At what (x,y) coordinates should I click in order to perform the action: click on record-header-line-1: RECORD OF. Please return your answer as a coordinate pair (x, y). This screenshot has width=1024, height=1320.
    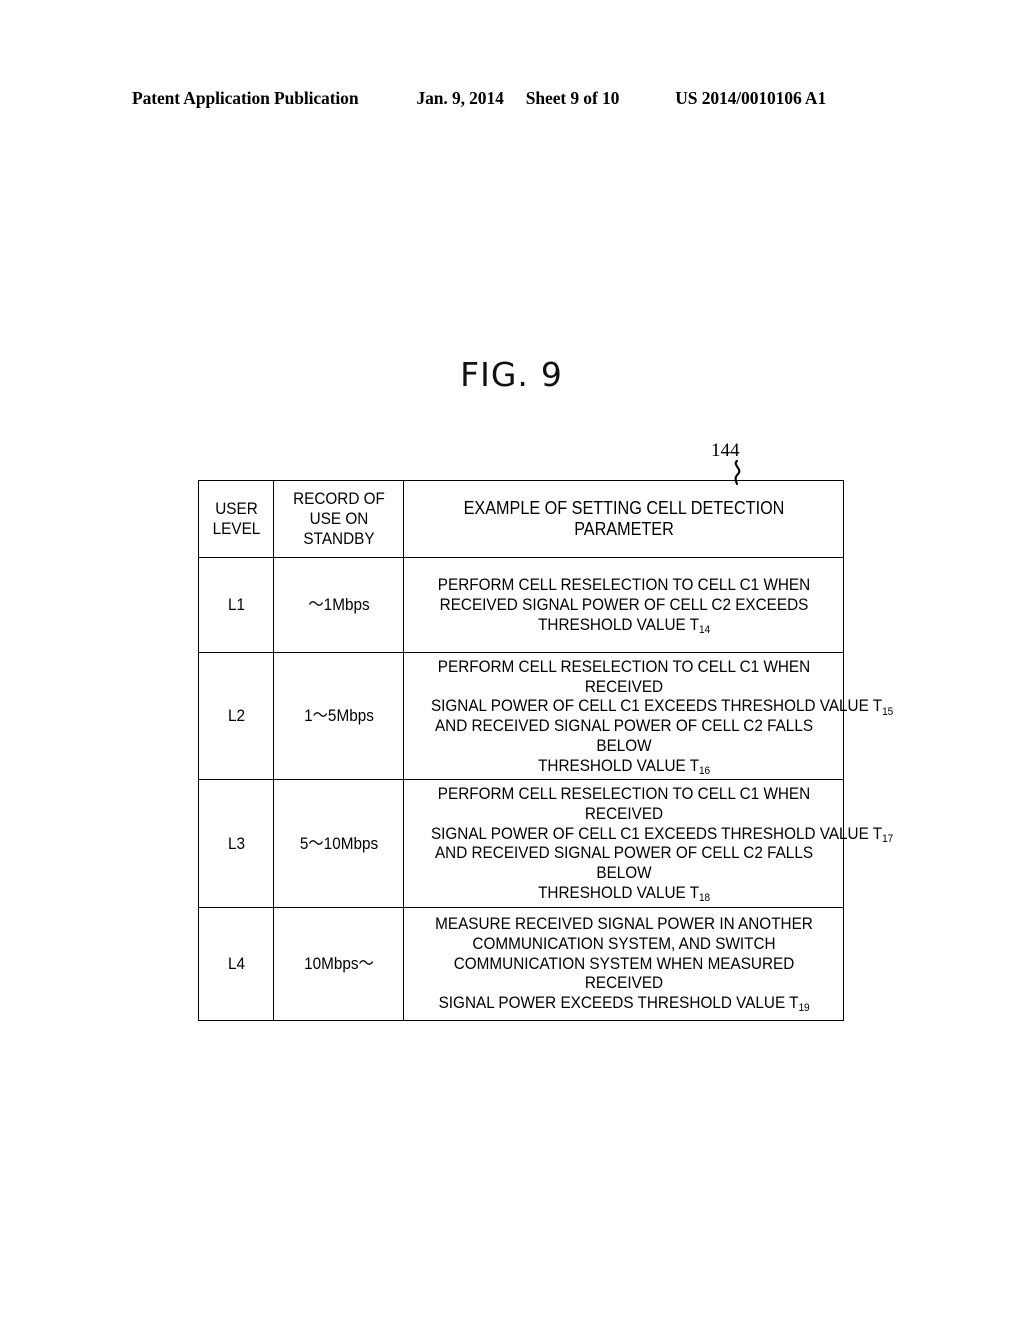
    Looking at the image, I should click on (338, 499).